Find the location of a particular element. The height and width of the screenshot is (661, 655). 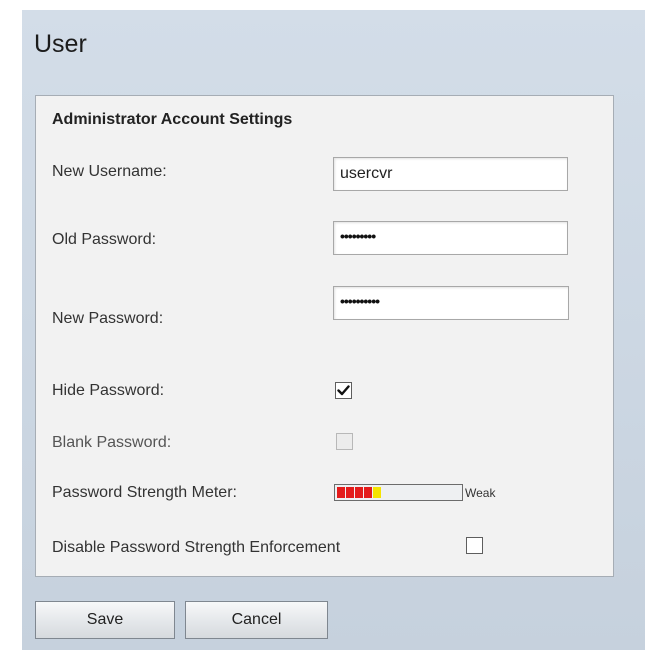

new-username-input is located at coordinates (450, 174).